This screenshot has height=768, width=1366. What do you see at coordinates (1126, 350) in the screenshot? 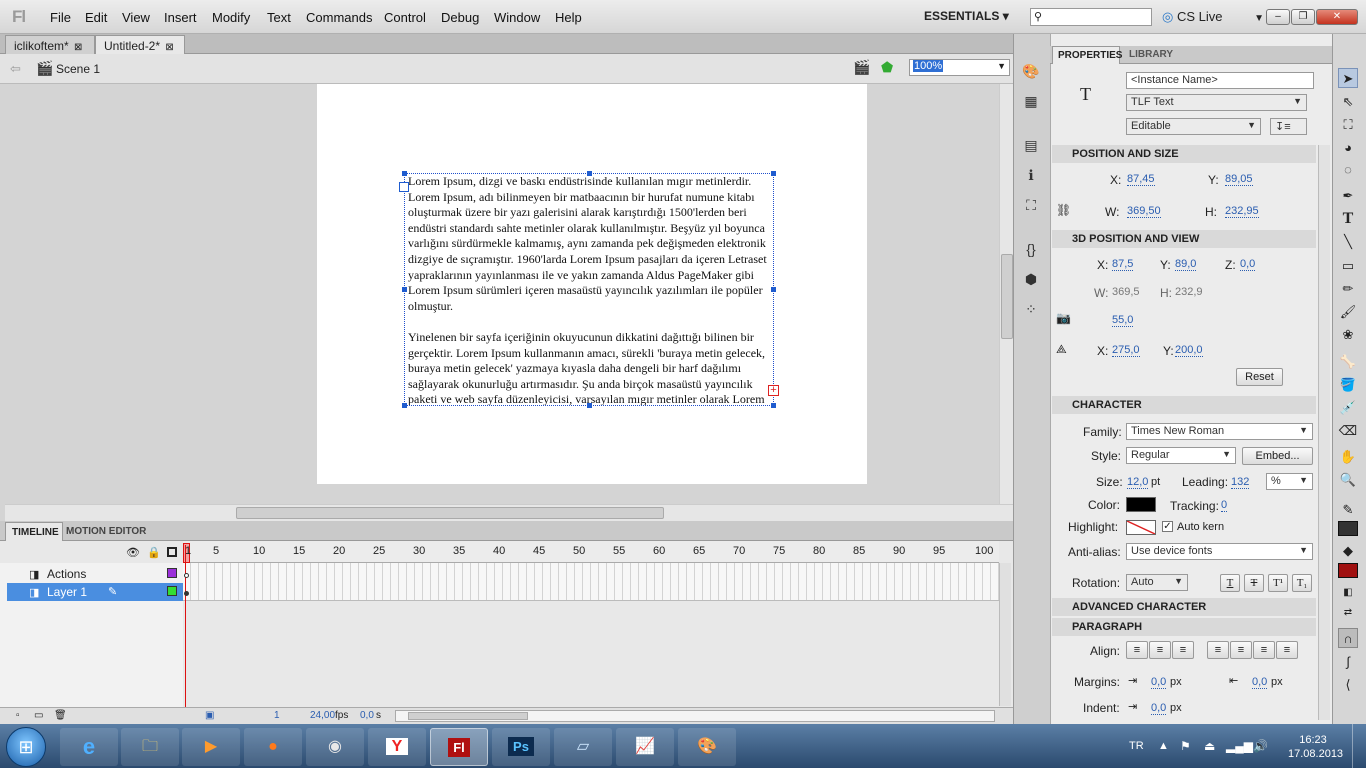
I see `vanishing-x-value: 275,0` at bounding box center [1126, 350].